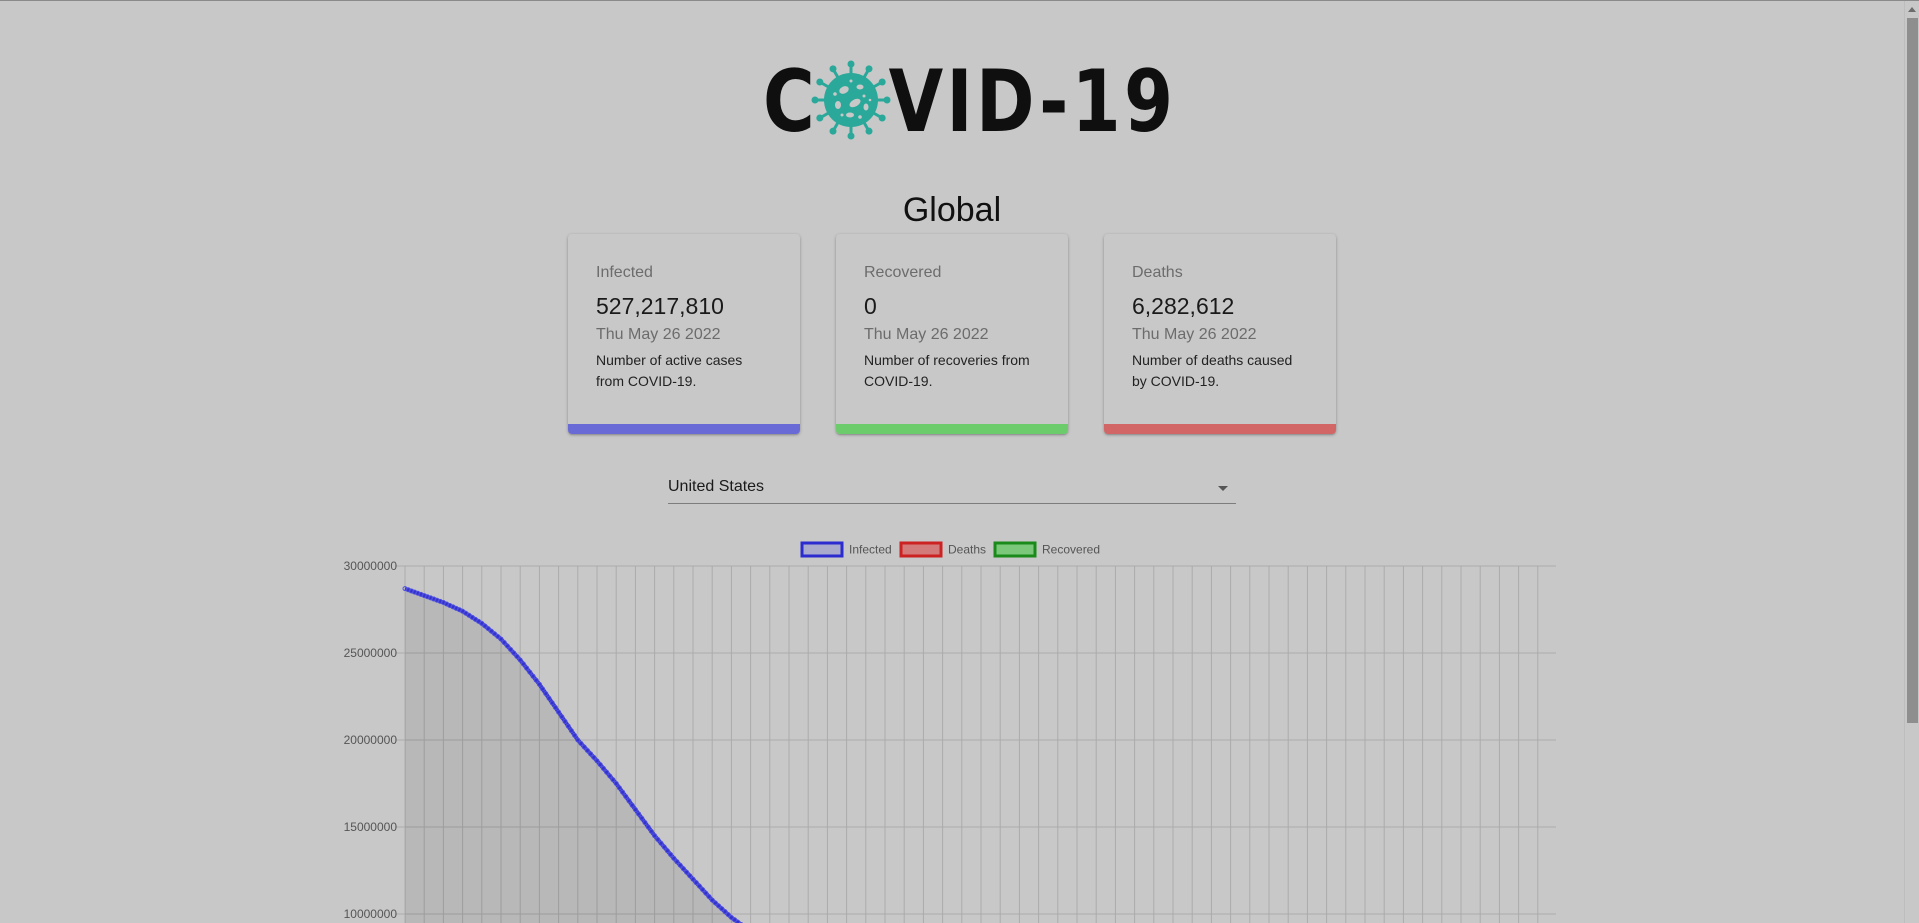 The height and width of the screenshot is (923, 1919). I want to click on chevron-down-icon, so click(1223, 488).